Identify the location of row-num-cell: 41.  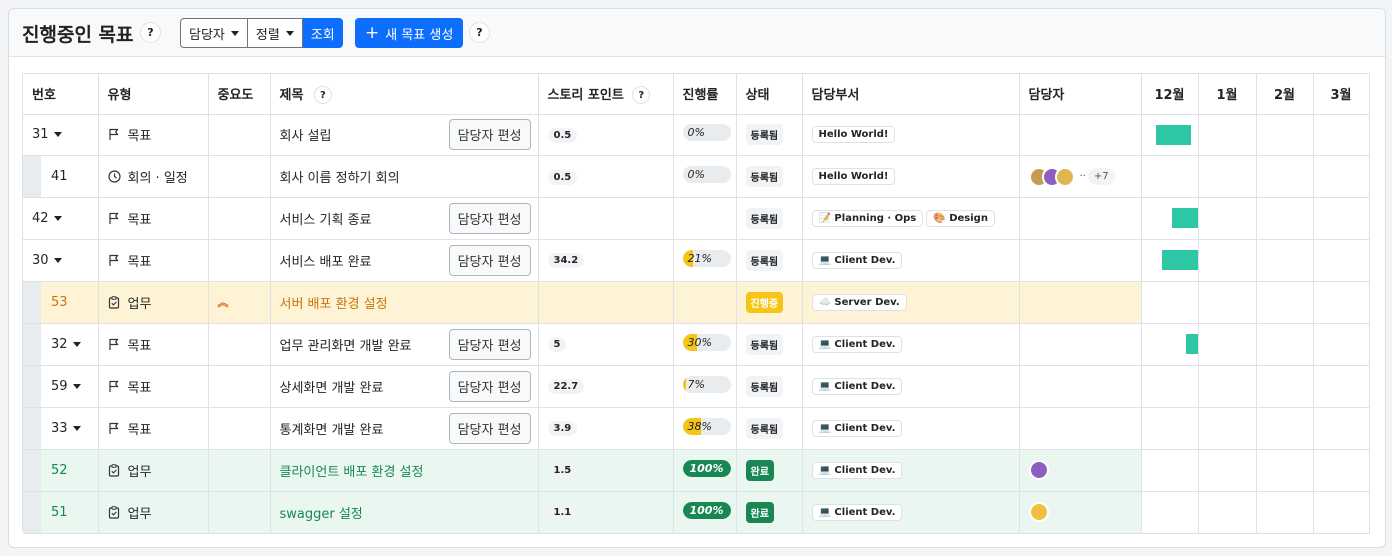
(61, 177).